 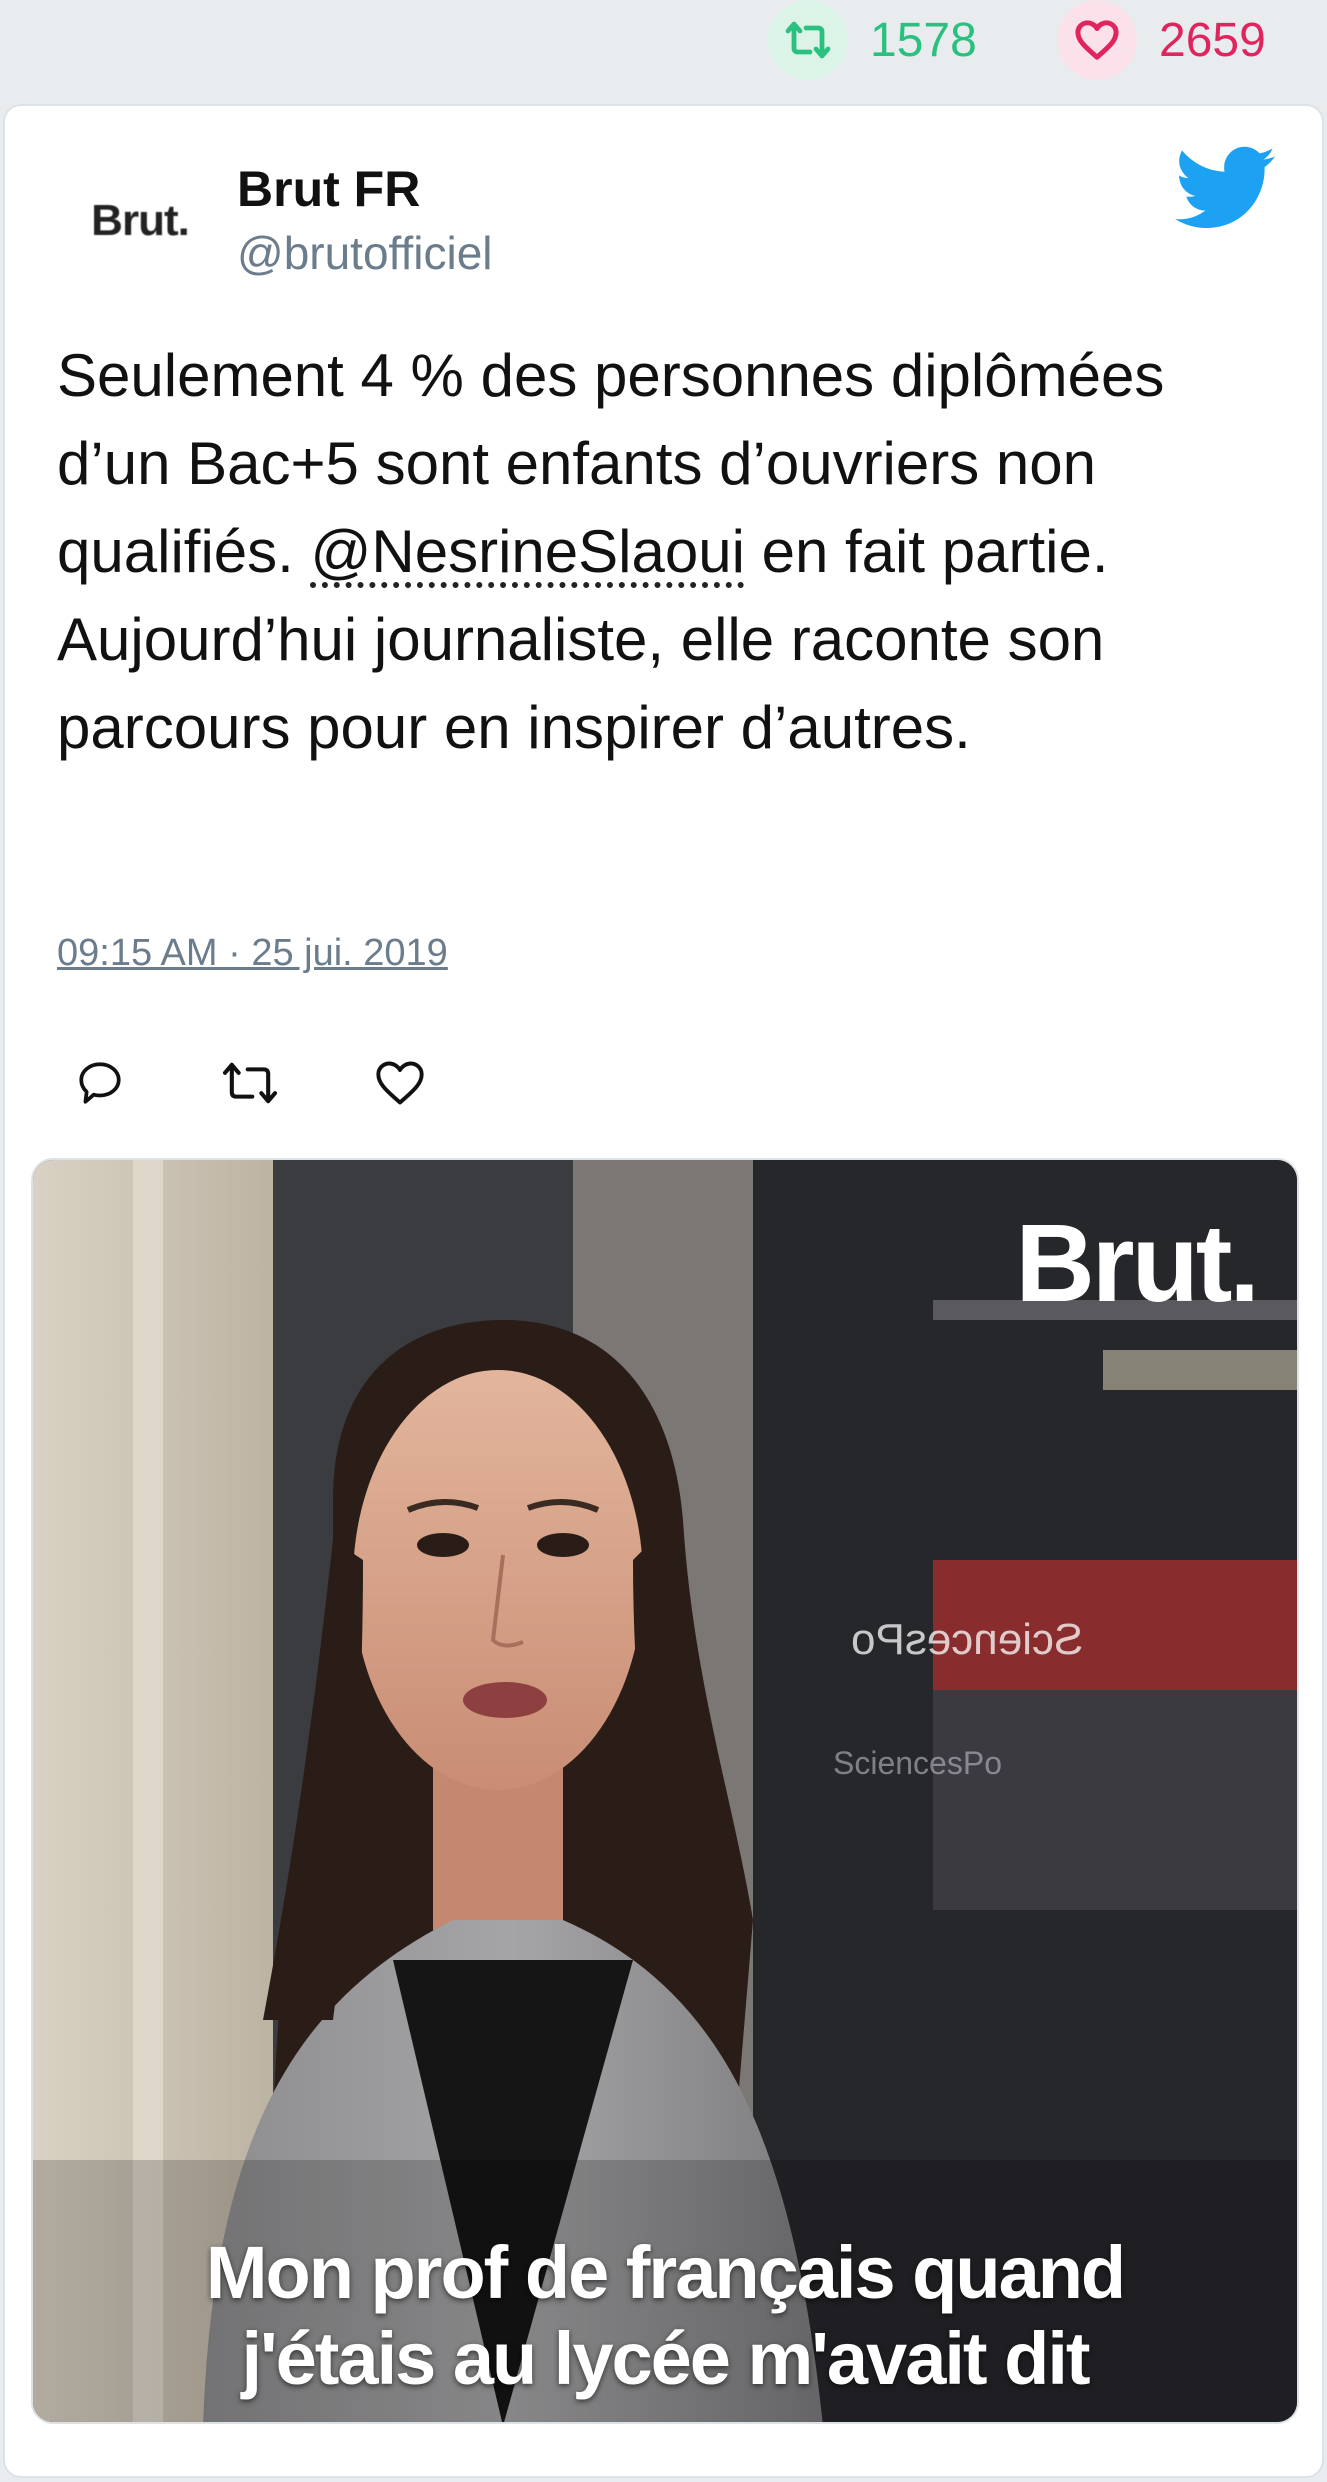 I want to click on retweet-button, so click(x=250, y=1083).